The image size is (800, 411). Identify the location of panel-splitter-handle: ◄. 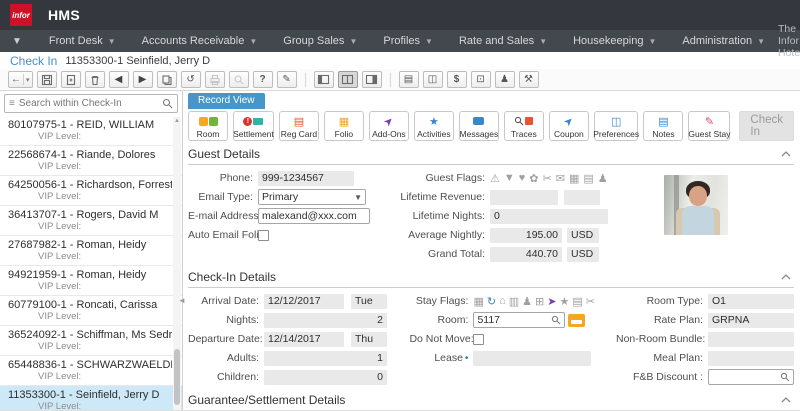
(182, 300).